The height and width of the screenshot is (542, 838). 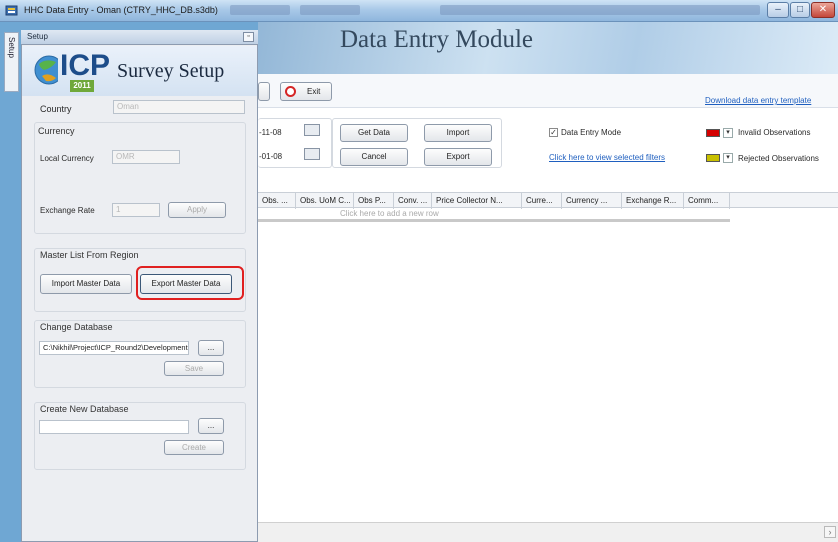 What do you see at coordinates (778, 10) in the screenshot?
I see `minimize-button: –` at bounding box center [778, 10].